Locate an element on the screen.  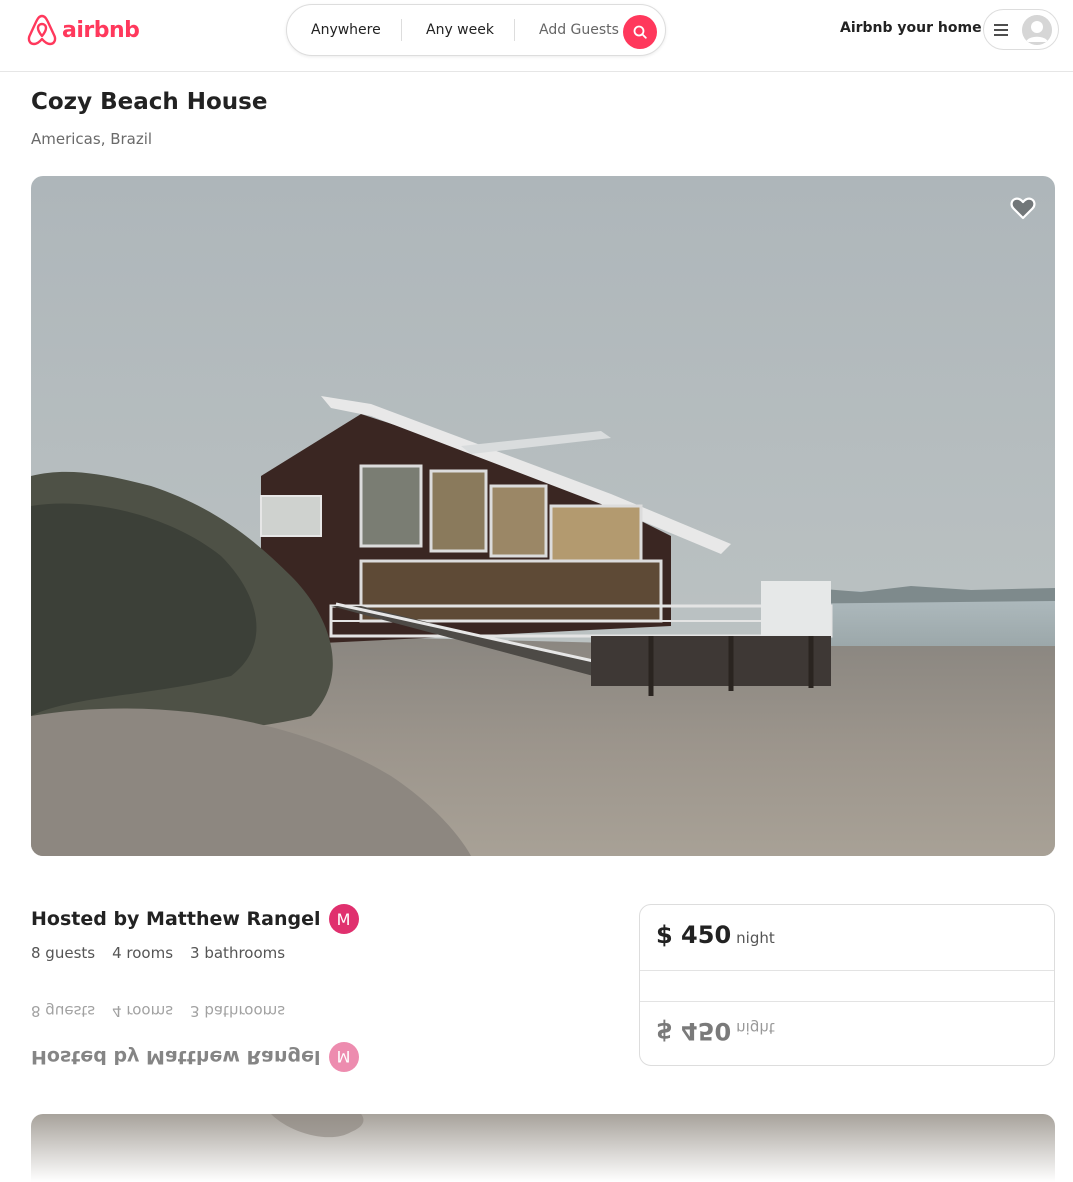
host-avatar: M is located at coordinates (343, 919).